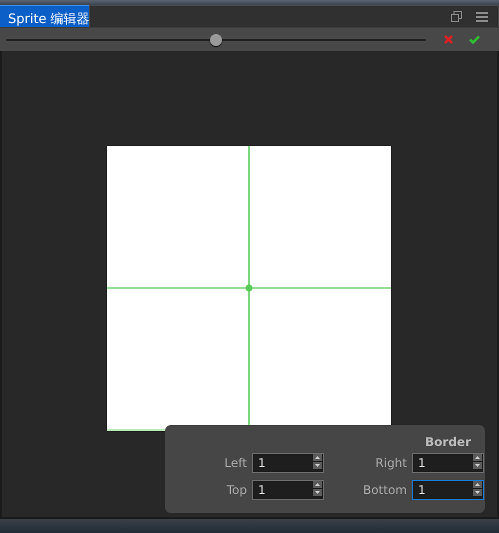  I want to click on panel-title: Border, so click(448, 442).